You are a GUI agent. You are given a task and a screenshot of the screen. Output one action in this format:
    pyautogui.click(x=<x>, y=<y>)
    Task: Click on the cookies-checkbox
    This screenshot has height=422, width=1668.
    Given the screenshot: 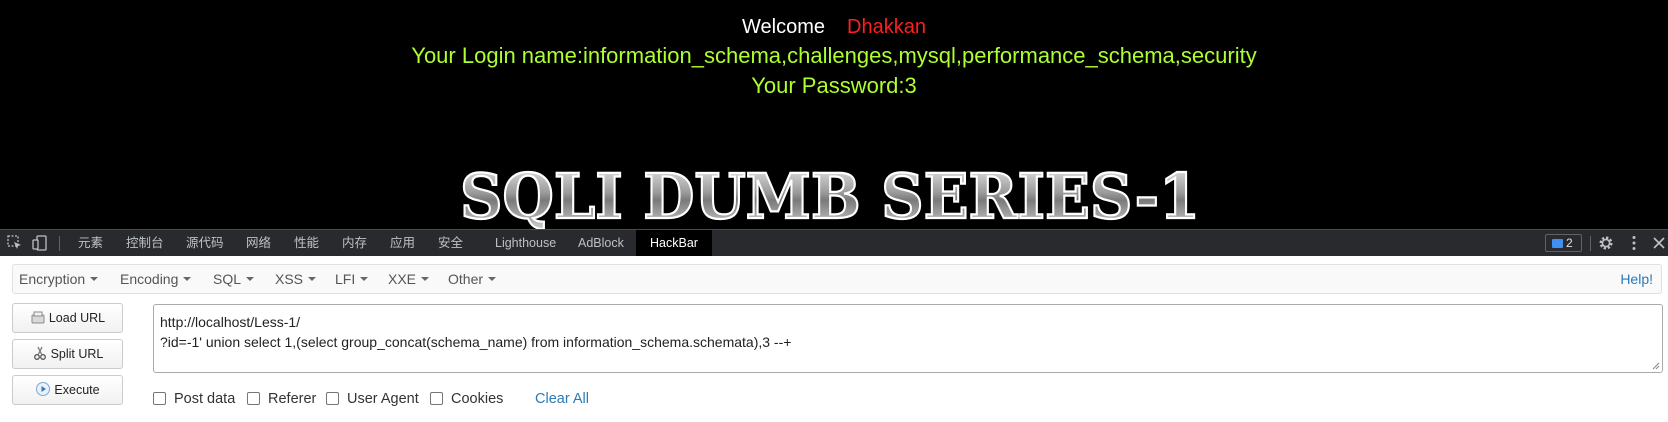 What is the action you would take?
    pyautogui.click(x=436, y=398)
    